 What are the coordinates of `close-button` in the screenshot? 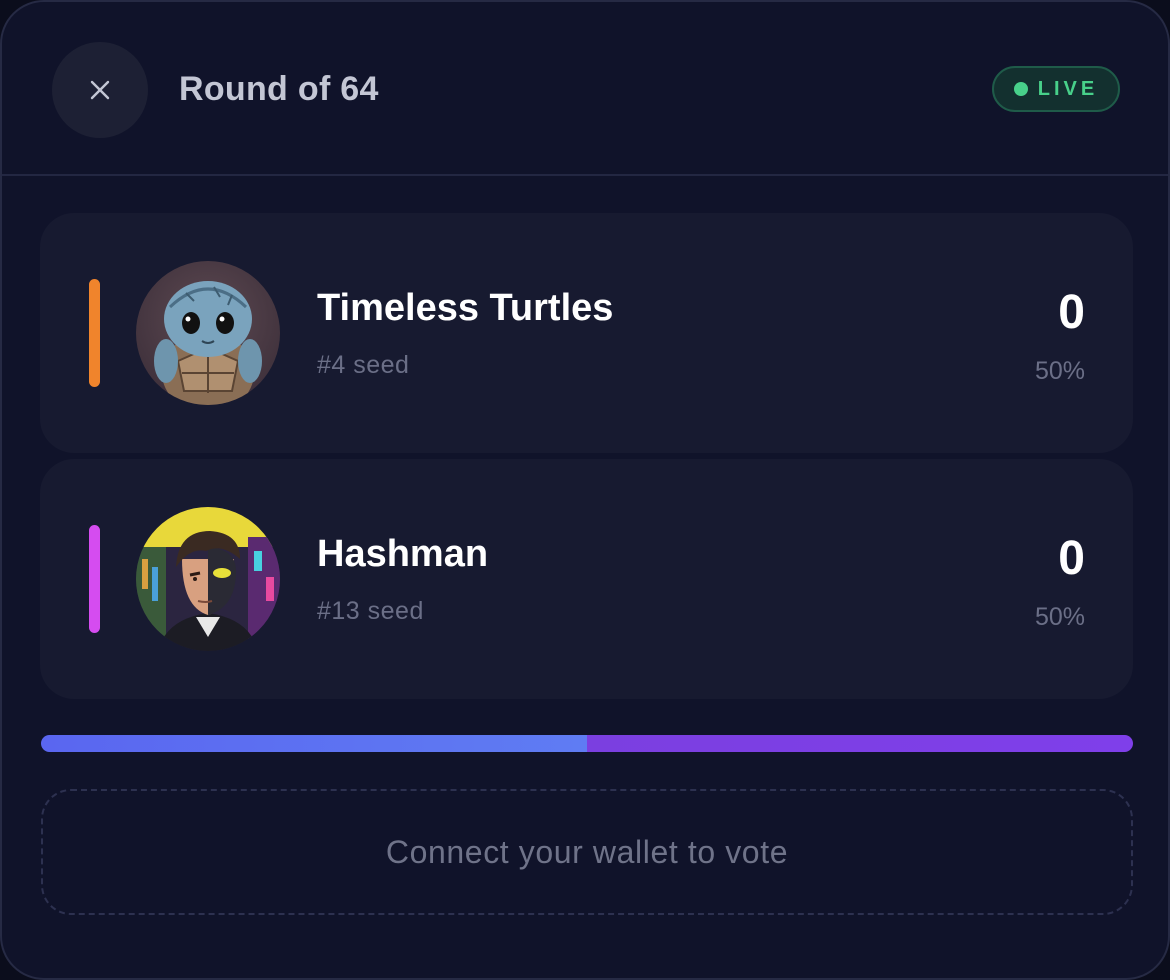 It's located at (100, 90).